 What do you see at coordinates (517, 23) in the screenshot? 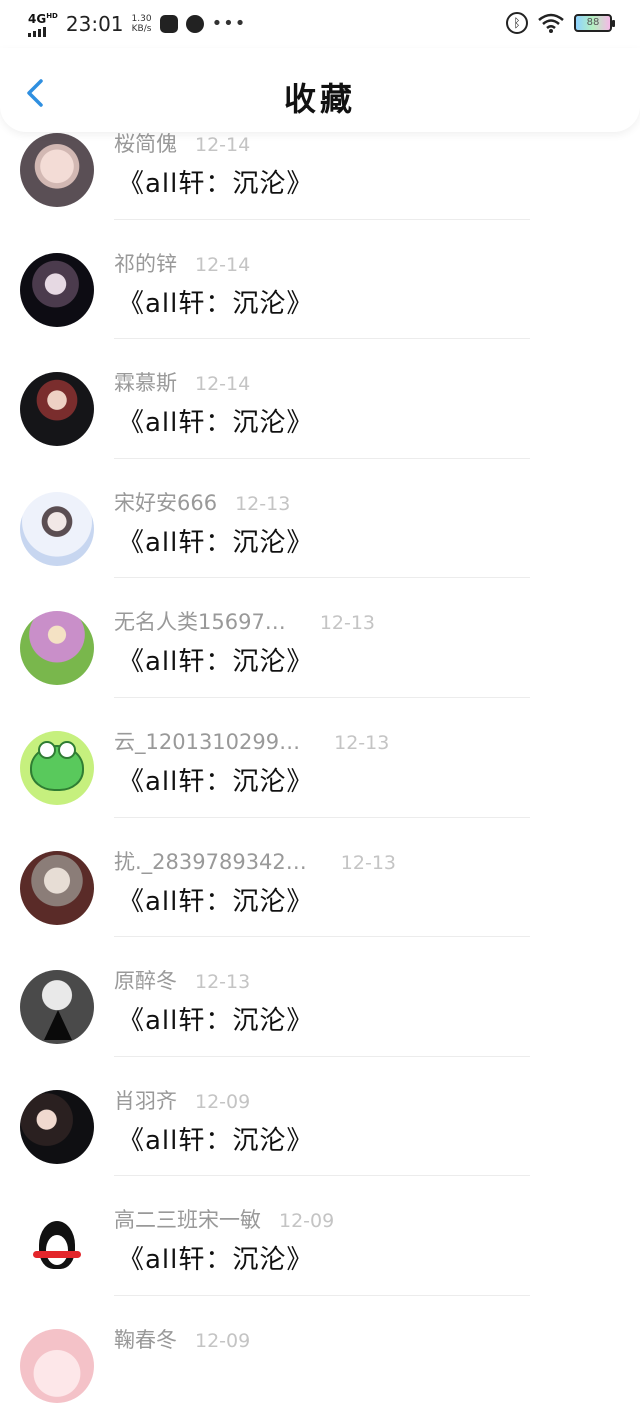
I see `bluetooth-icon: ᛒ` at bounding box center [517, 23].